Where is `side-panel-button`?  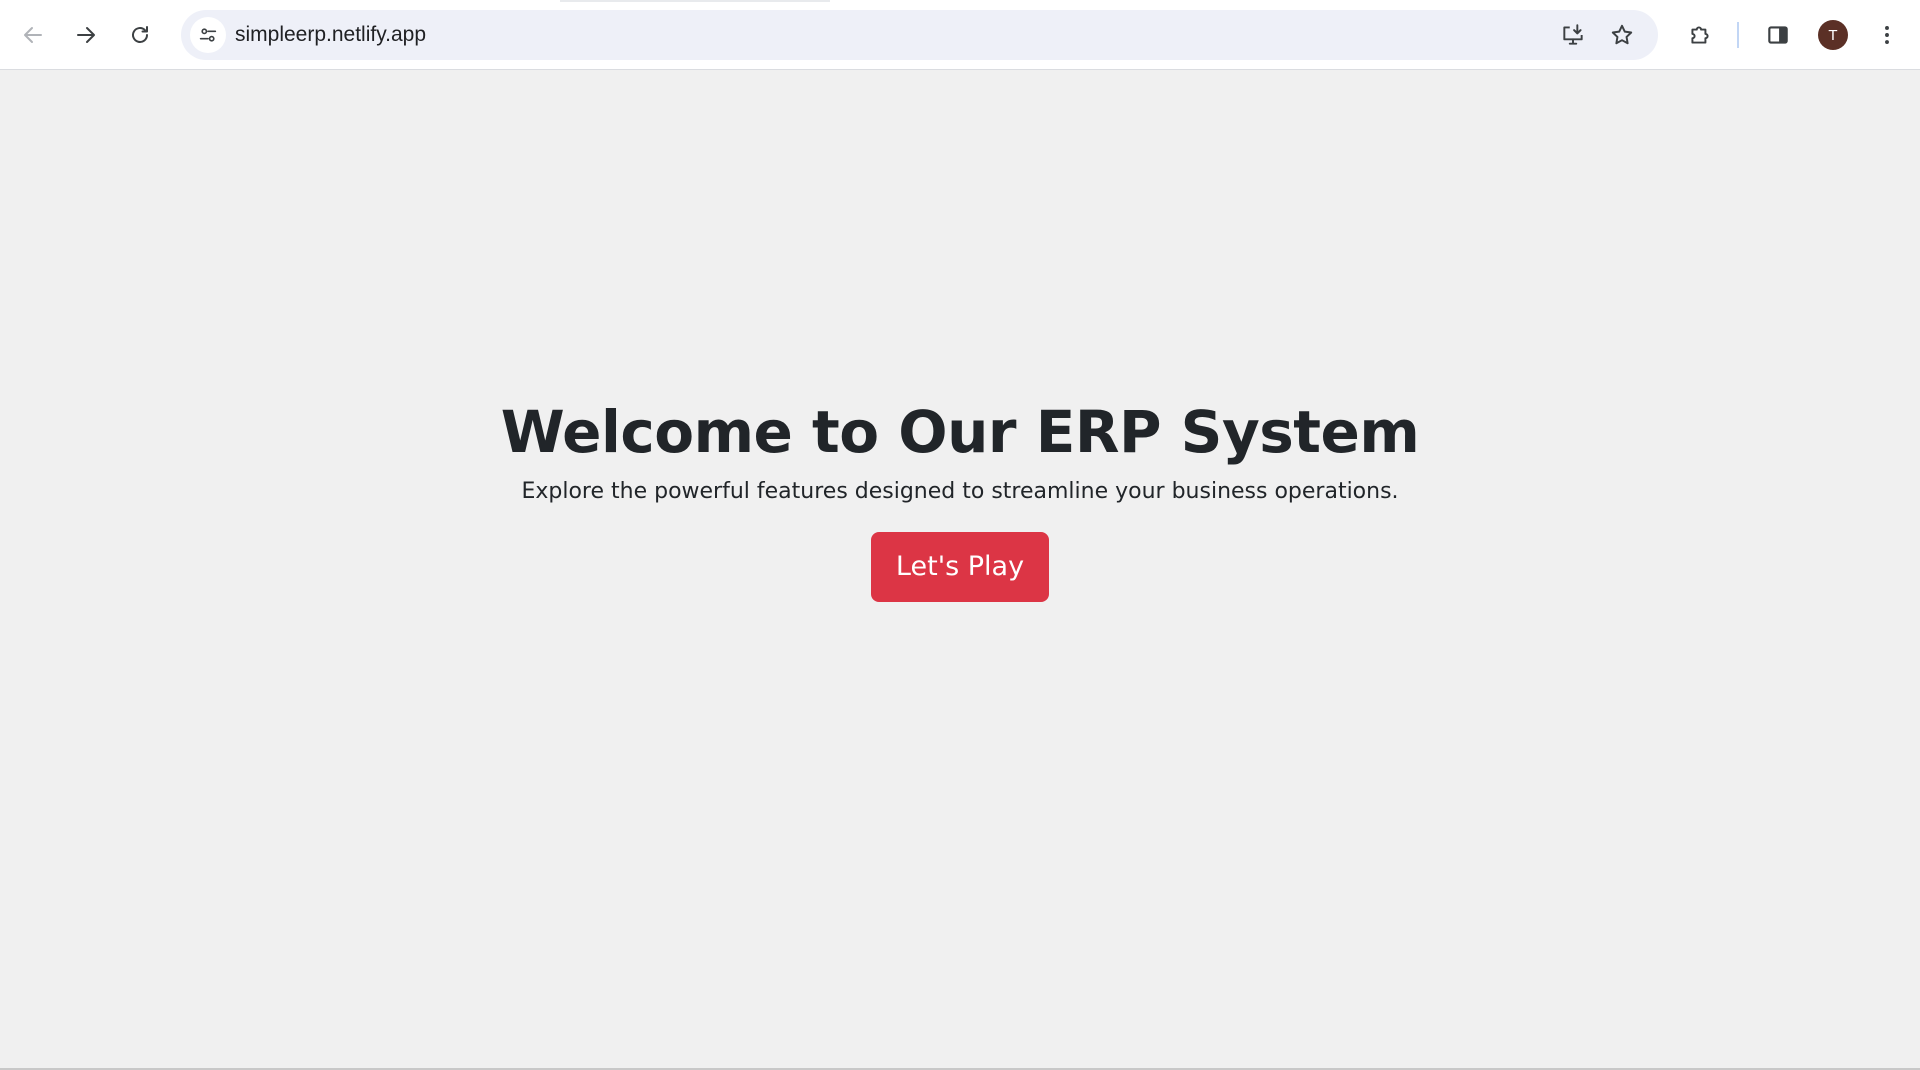
side-panel-button is located at coordinates (1778, 35).